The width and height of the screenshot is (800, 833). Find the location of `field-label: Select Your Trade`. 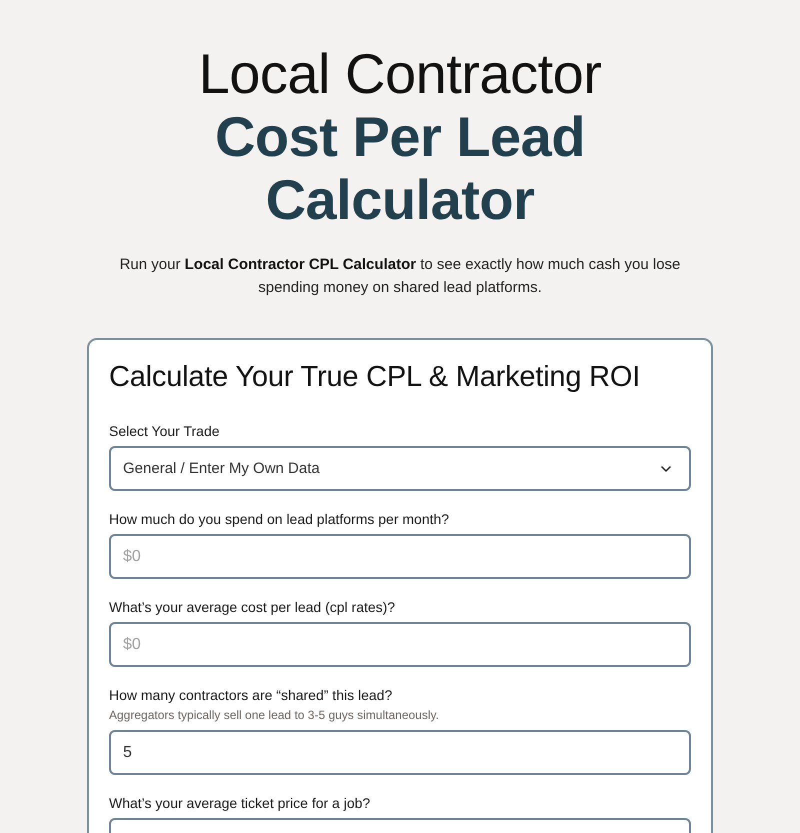

field-label: Select Your Trade is located at coordinates (165, 431).